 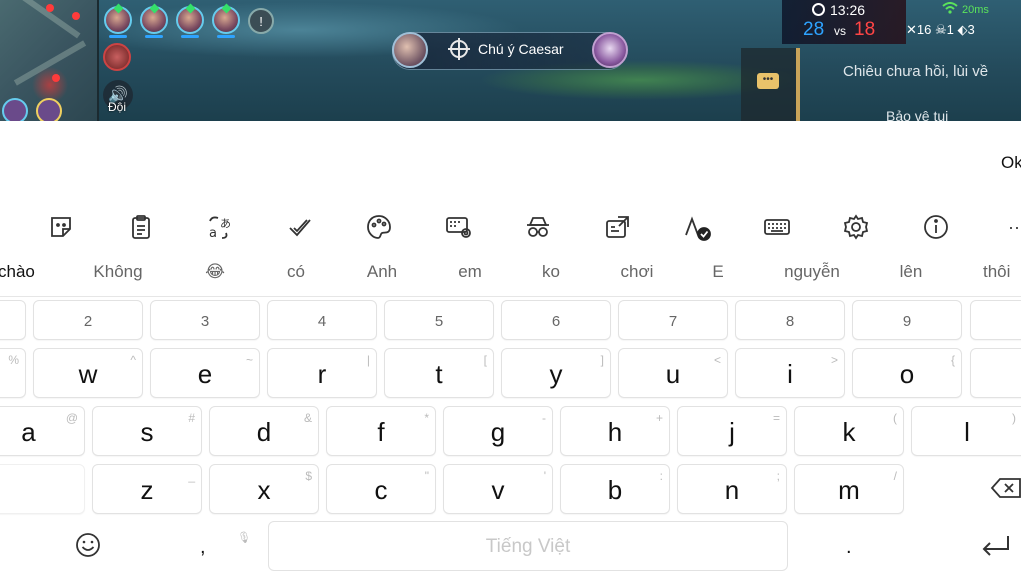 What do you see at coordinates (975, 10) in the screenshot?
I see `ping-value: 20ms` at bounding box center [975, 10].